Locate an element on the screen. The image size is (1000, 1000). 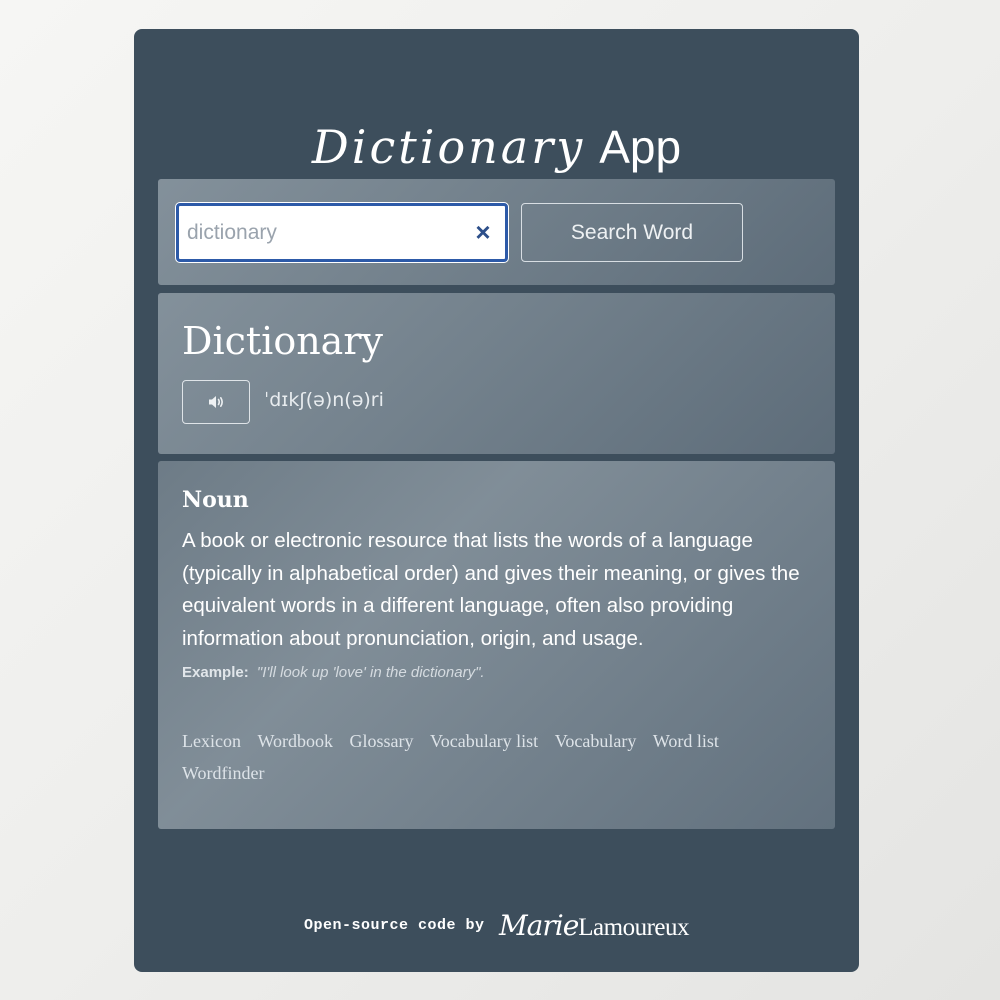
app-title-plain: App is located at coordinates (640, 147).